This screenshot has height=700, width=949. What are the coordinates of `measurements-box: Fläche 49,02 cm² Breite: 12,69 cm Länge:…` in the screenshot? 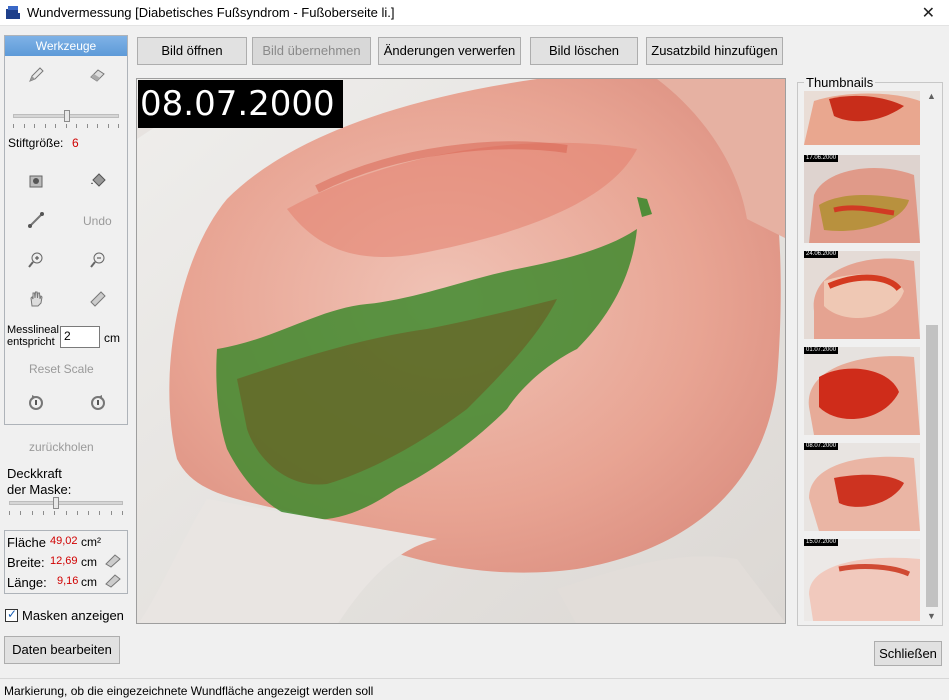 It's located at (66, 562).